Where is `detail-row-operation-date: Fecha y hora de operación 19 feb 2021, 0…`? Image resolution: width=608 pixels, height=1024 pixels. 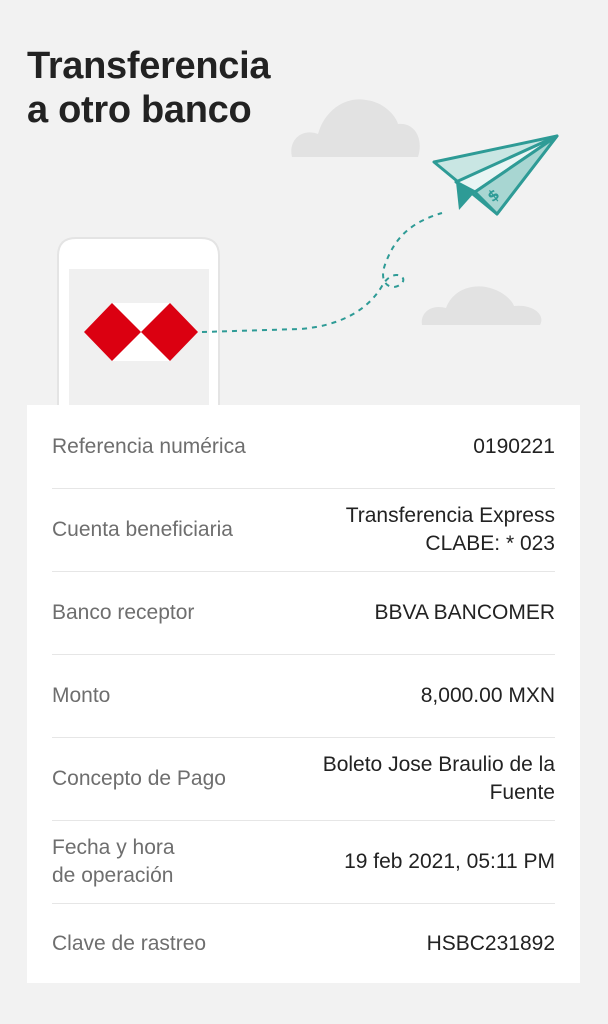
detail-row-operation-date: Fecha y hora de operación 19 feb 2021, 0… is located at coordinates (303, 862).